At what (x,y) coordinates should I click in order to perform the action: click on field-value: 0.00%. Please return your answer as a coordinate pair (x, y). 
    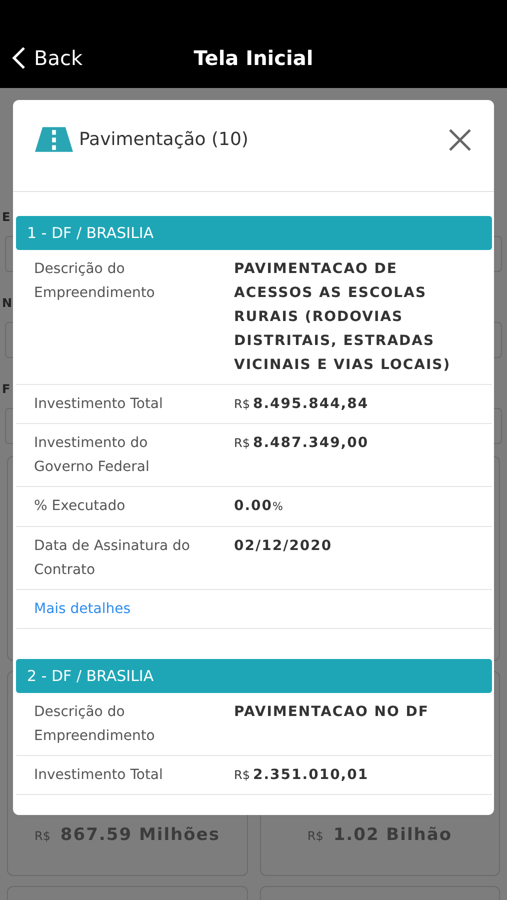
    Looking at the image, I should click on (259, 506).